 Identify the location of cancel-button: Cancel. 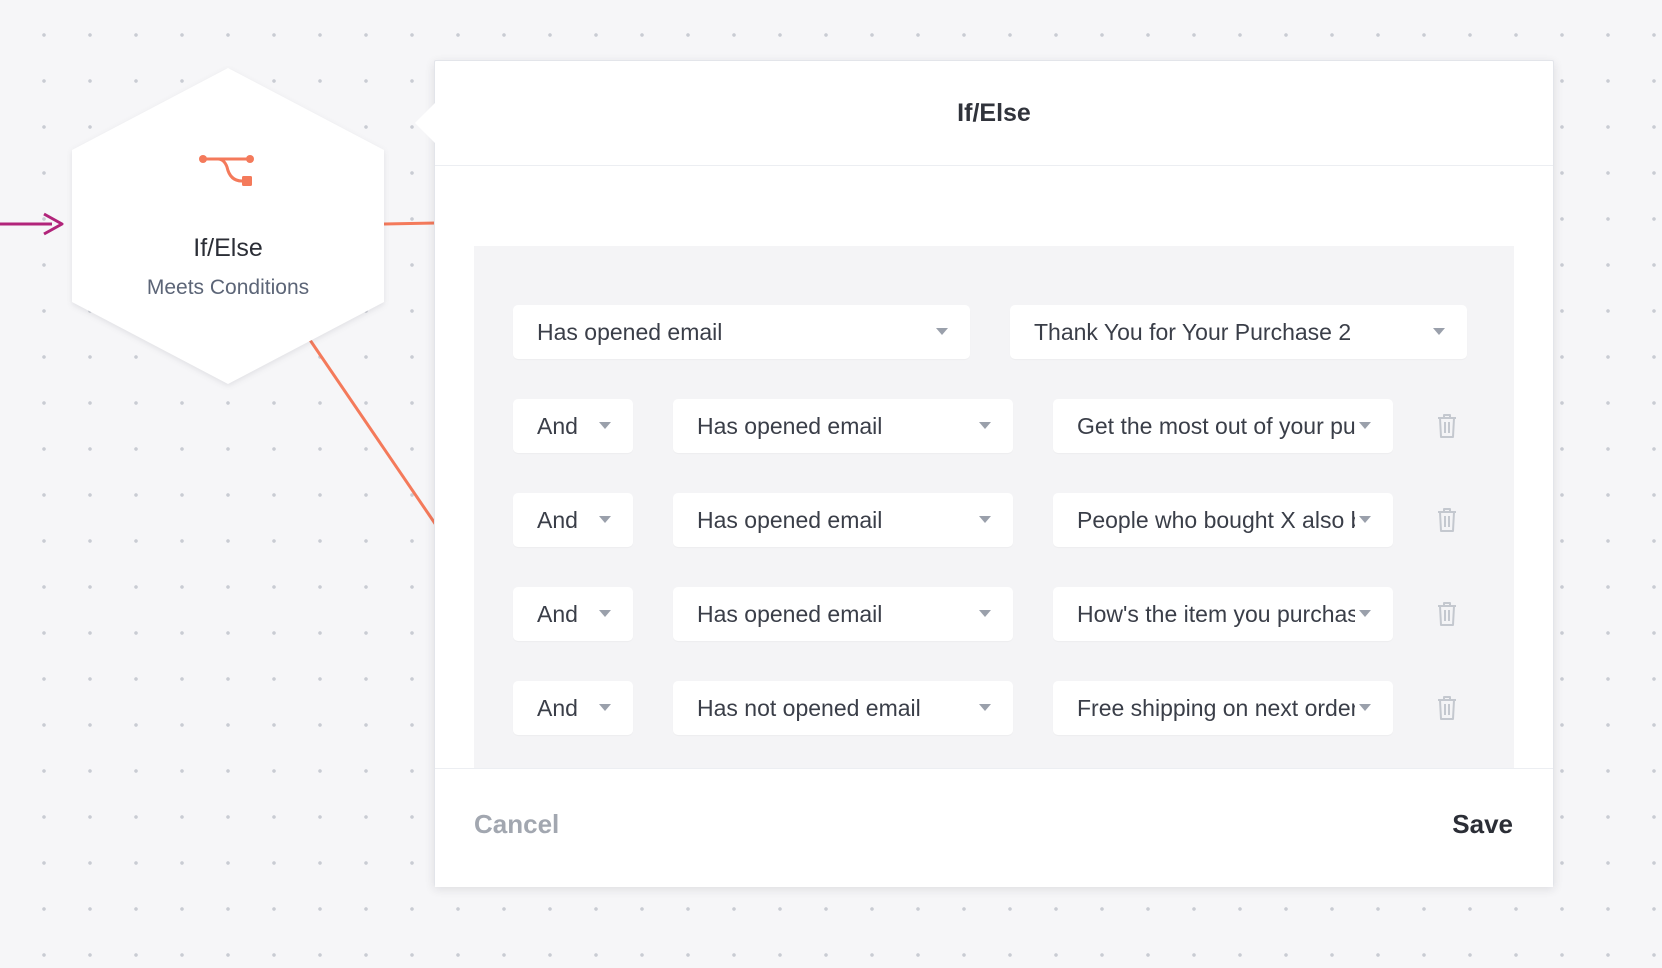
(516, 824).